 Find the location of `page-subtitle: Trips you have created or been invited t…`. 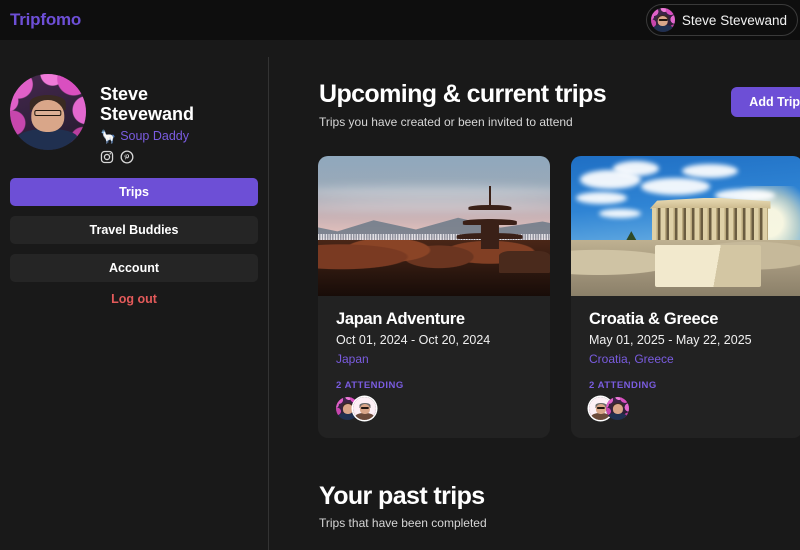

page-subtitle: Trips you have created or been invited t… is located at coordinates (446, 121).